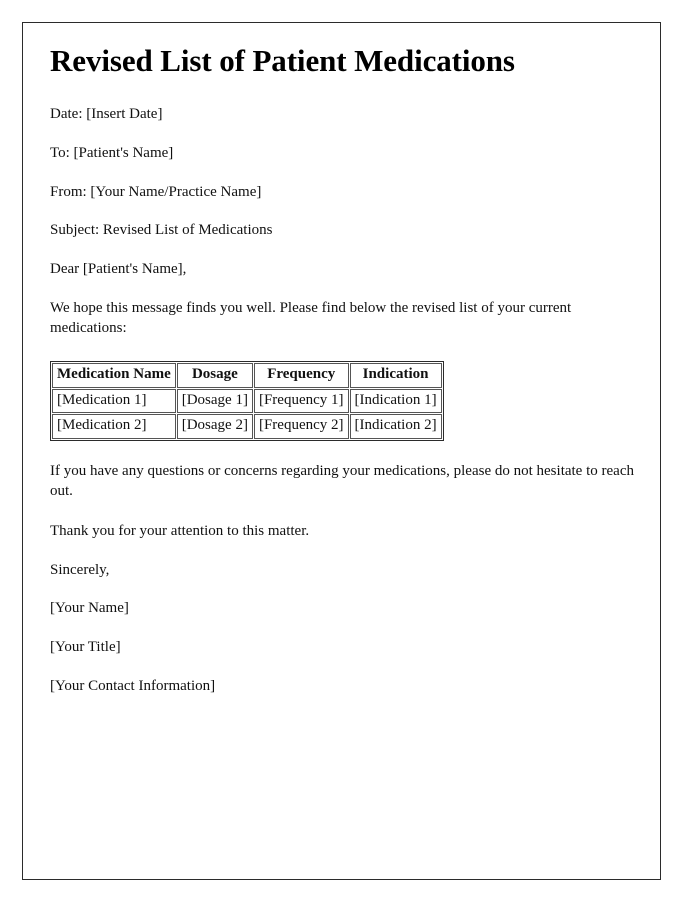  Describe the element at coordinates (282, 60) in the screenshot. I see `page-title: Revised List of Patient Medications` at that location.